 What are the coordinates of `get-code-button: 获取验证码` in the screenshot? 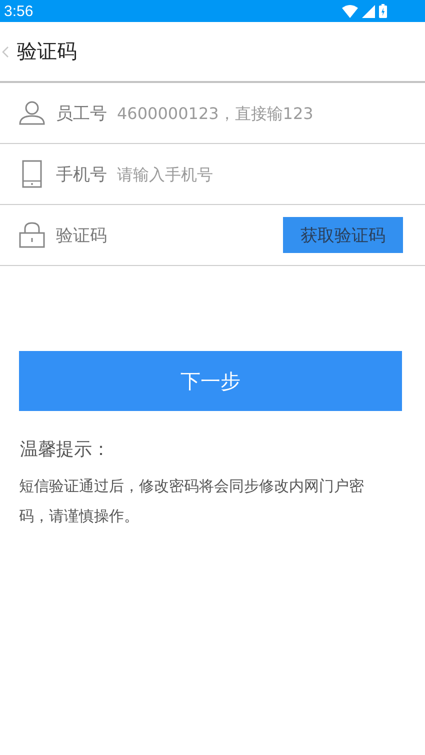 It's located at (343, 235).